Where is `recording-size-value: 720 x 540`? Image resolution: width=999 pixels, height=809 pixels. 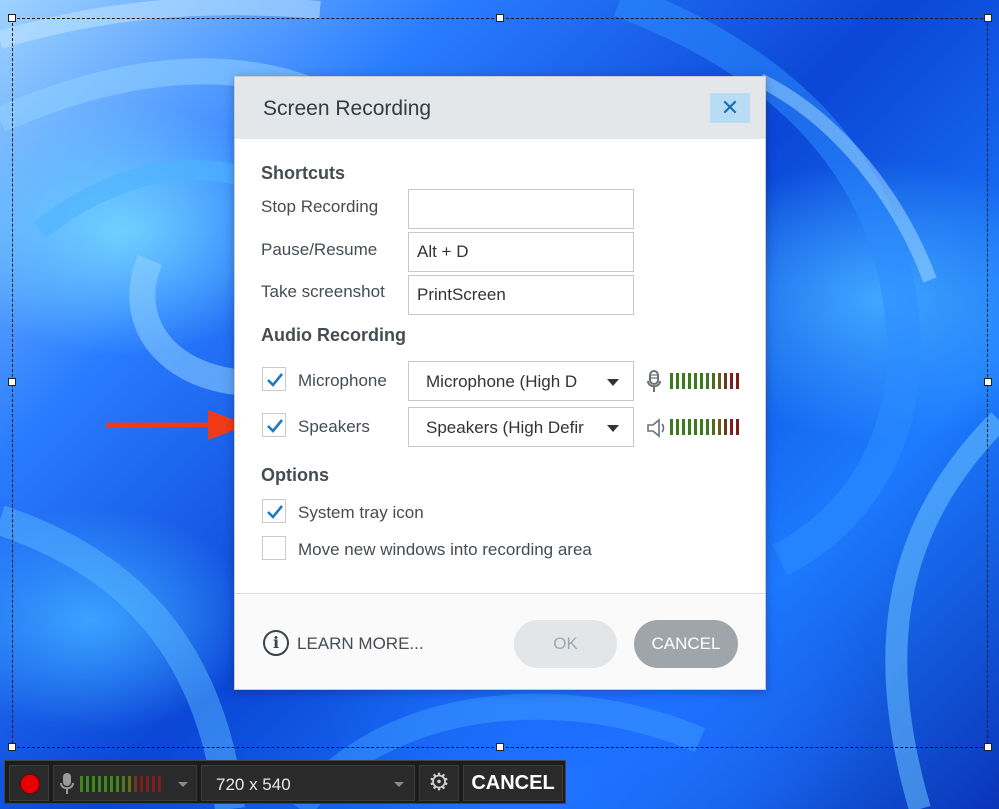
recording-size-value: 720 x 540 is located at coordinates (253, 784).